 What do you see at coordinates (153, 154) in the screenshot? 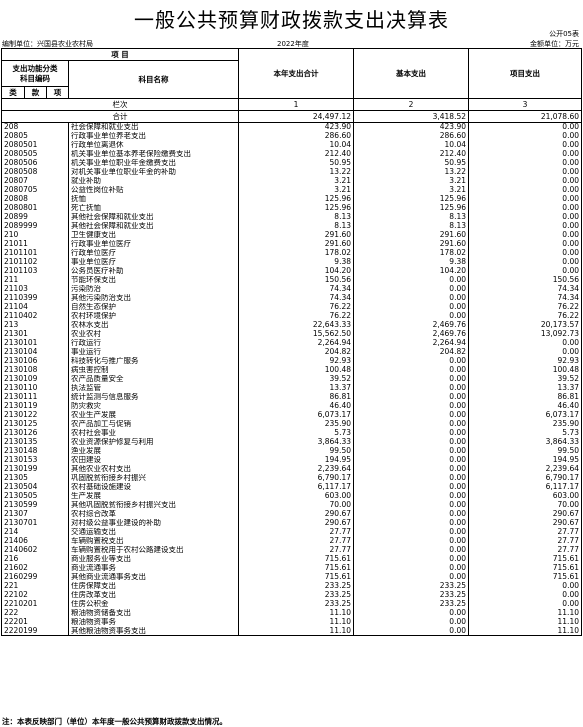
I see `row-name: 机关事业单位基本养老保险缴费支出` at bounding box center [153, 154].